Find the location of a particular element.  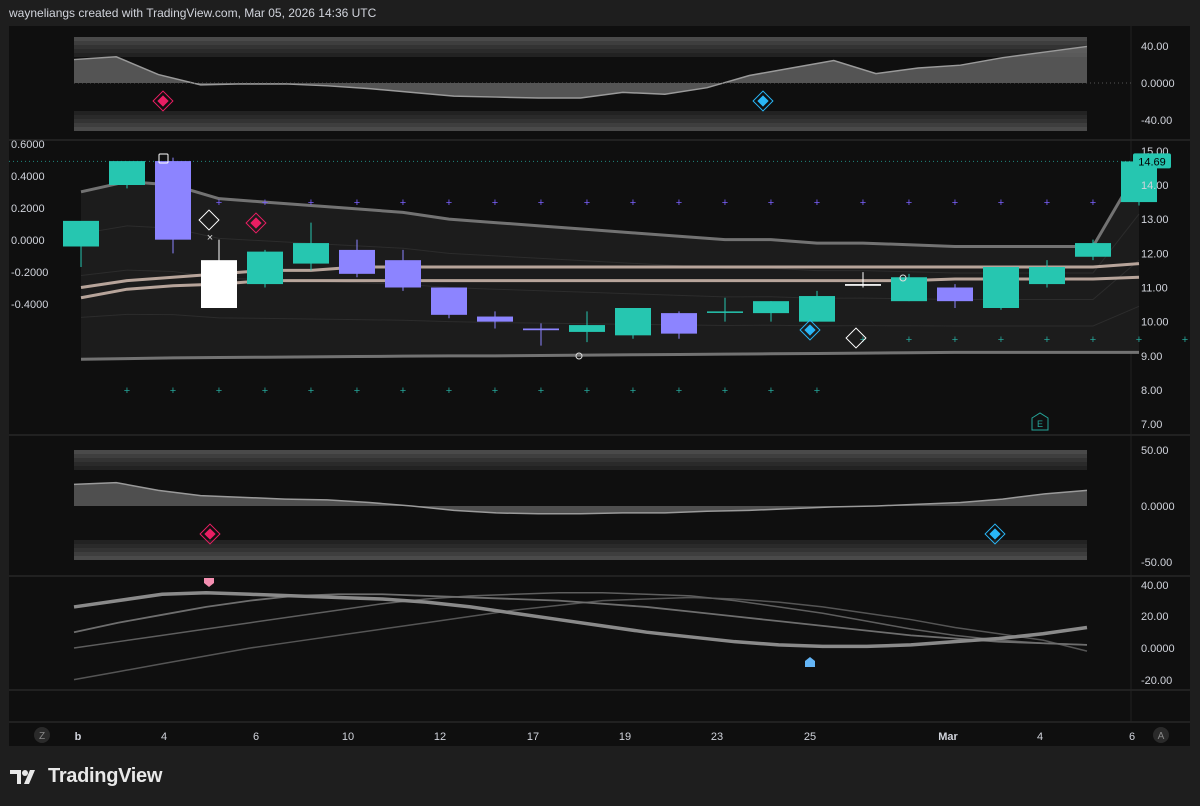

buy-signal-icon is located at coordinates (995, 534).